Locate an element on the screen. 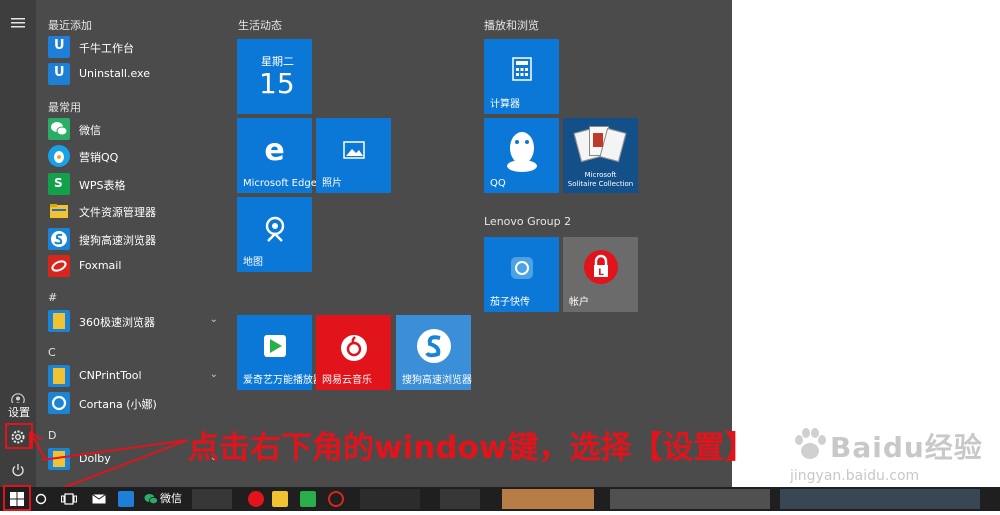 This screenshot has height=515, width=1000. start-highlight-box is located at coordinates (17, 498).